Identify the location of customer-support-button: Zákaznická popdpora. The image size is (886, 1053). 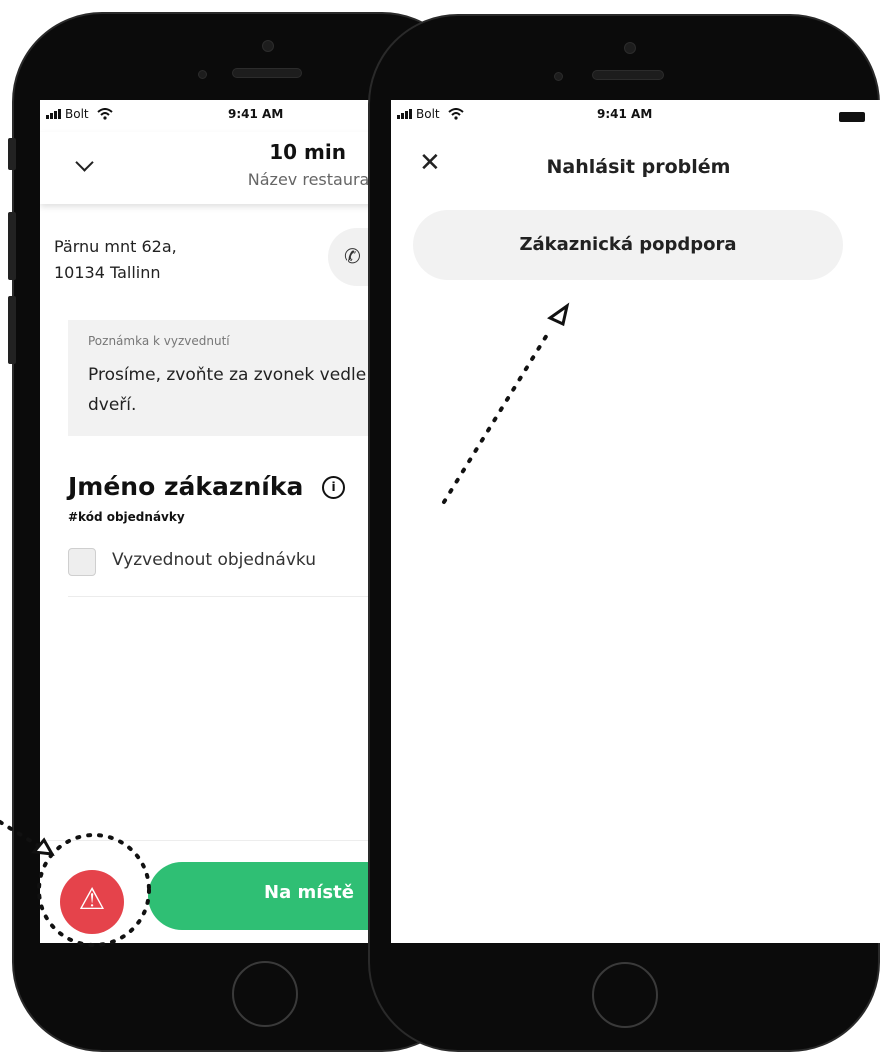
(628, 245).